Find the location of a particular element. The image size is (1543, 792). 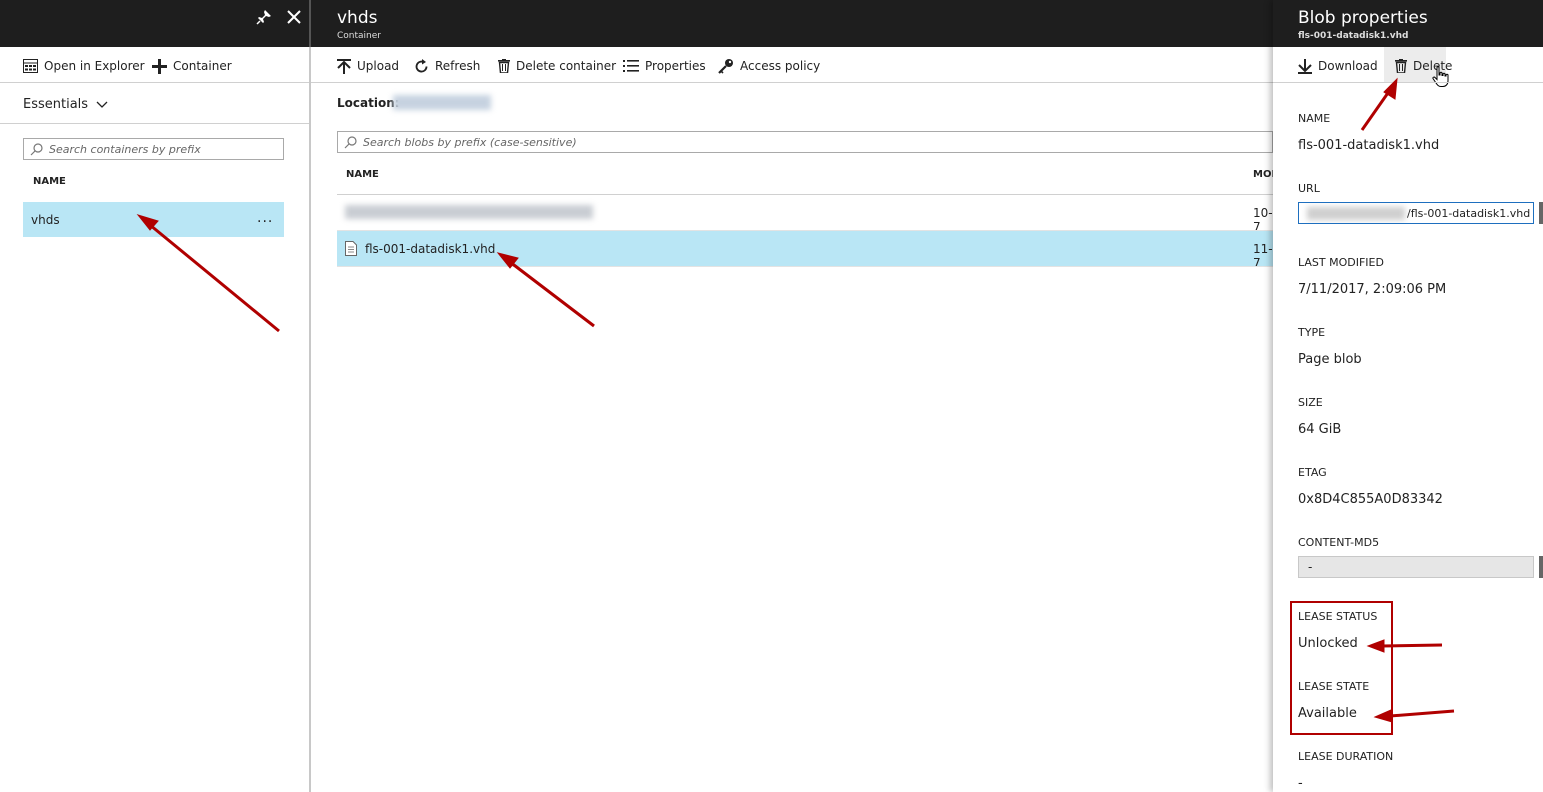

lease-duration-label: LEASE DURATION is located at coordinates (1346, 756).